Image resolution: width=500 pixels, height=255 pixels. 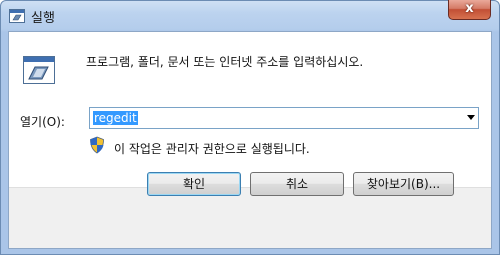 I want to click on ok-button: 확인, so click(x=194, y=184).